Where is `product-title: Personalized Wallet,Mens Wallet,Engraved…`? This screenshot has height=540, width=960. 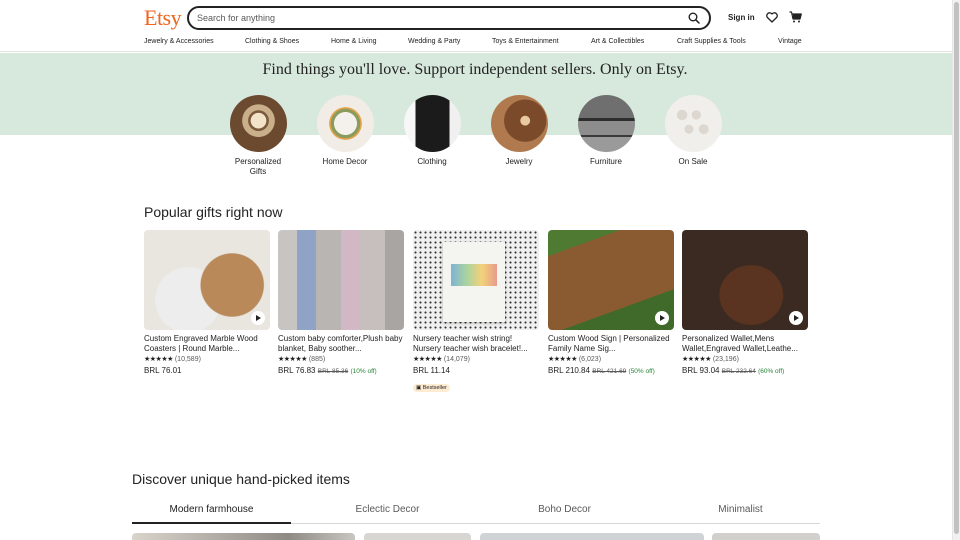 product-title: Personalized Wallet,Mens Wallet,Engraved… is located at coordinates (745, 344).